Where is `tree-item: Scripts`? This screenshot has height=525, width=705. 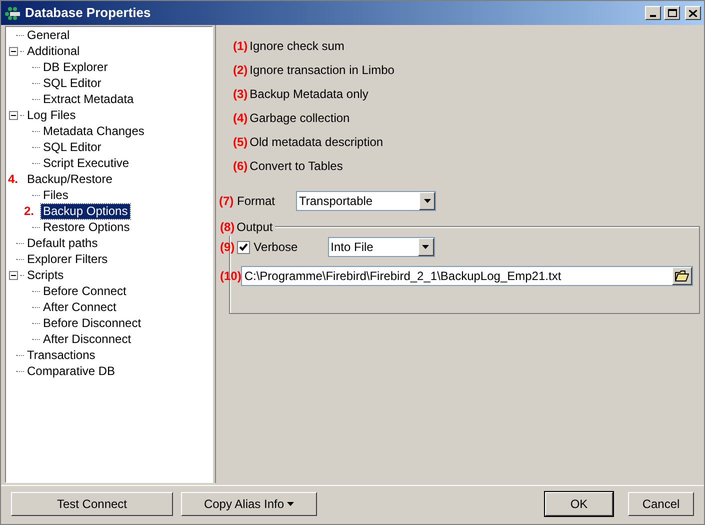
tree-item: Scripts is located at coordinates (45, 275).